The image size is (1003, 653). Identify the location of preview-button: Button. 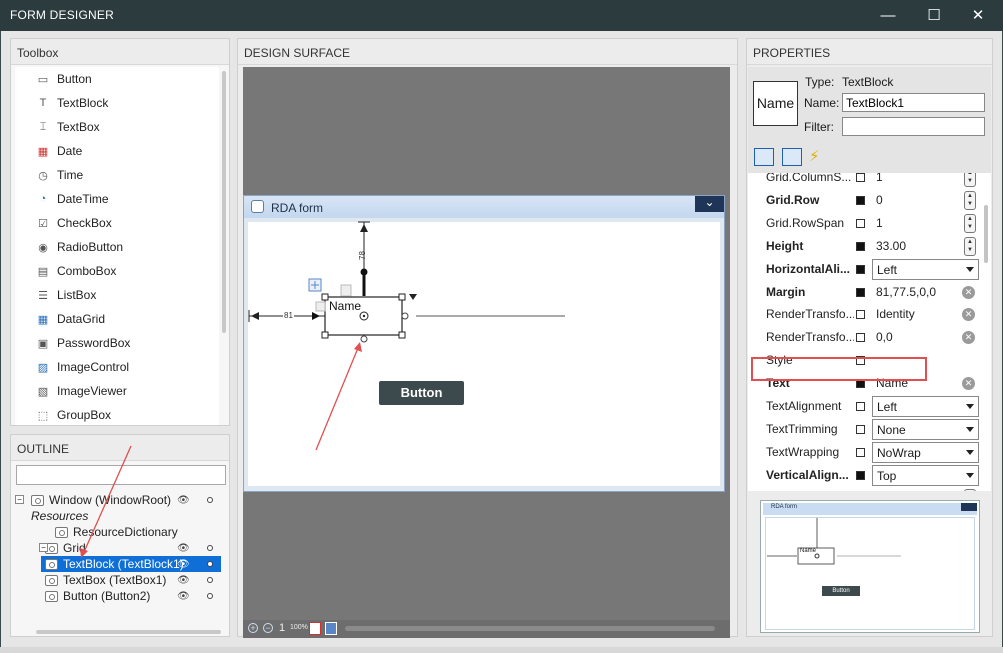
(841, 591).